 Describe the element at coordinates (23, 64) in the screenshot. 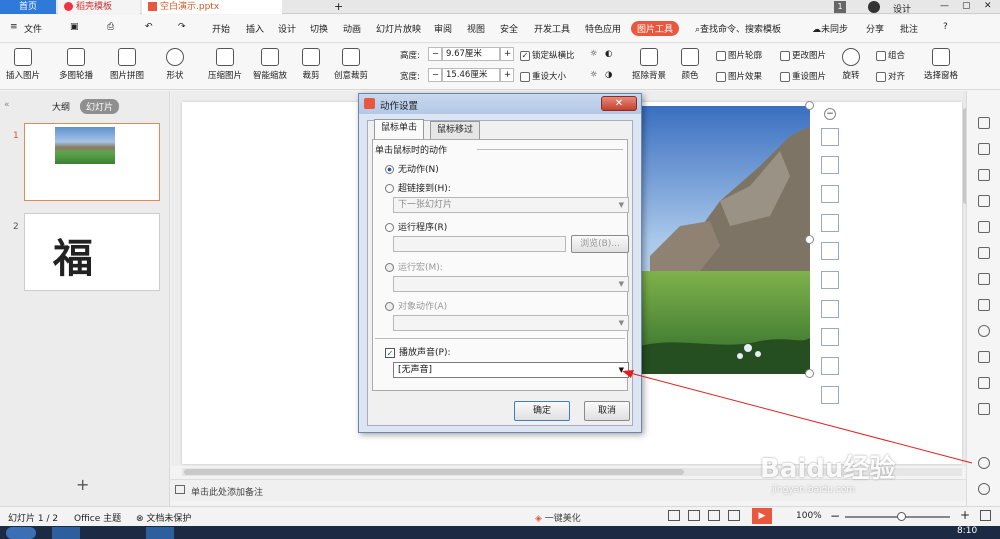

I see `insert-picture-button: 插入图片` at that location.